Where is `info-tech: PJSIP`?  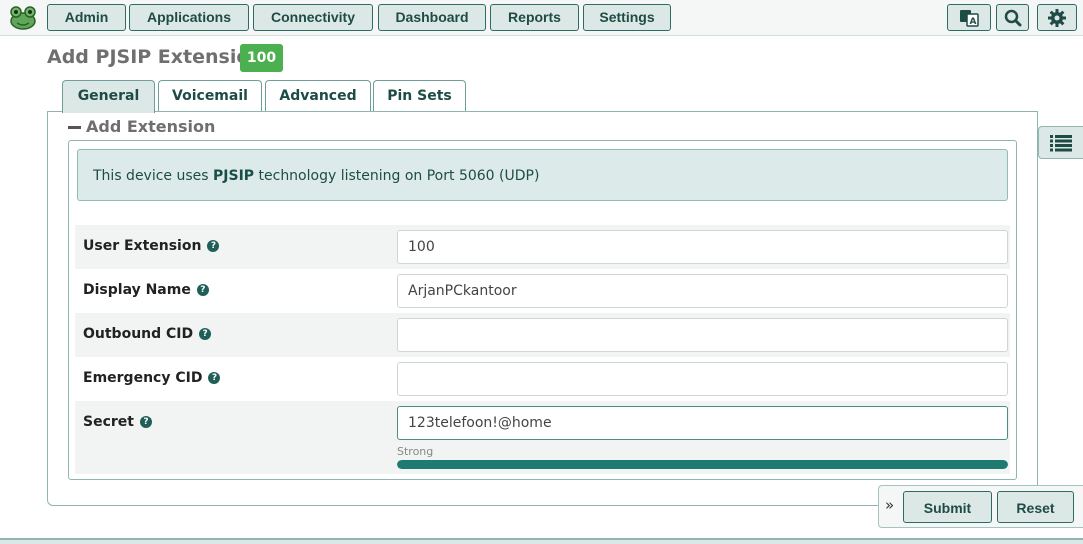 info-tech: PJSIP is located at coordinates (234, 176).